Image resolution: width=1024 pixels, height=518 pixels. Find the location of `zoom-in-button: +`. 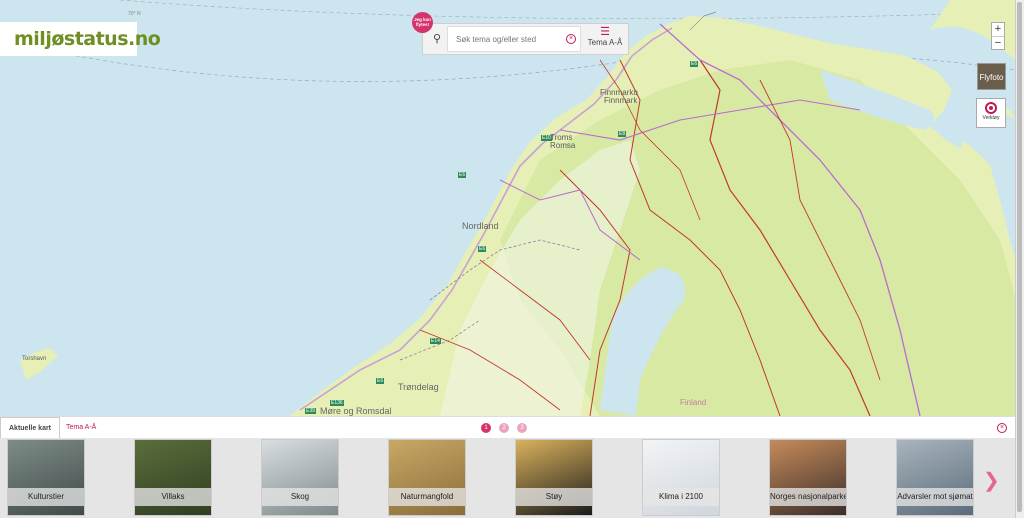

zoom-in-button: + is located at coordinates (998, 30).